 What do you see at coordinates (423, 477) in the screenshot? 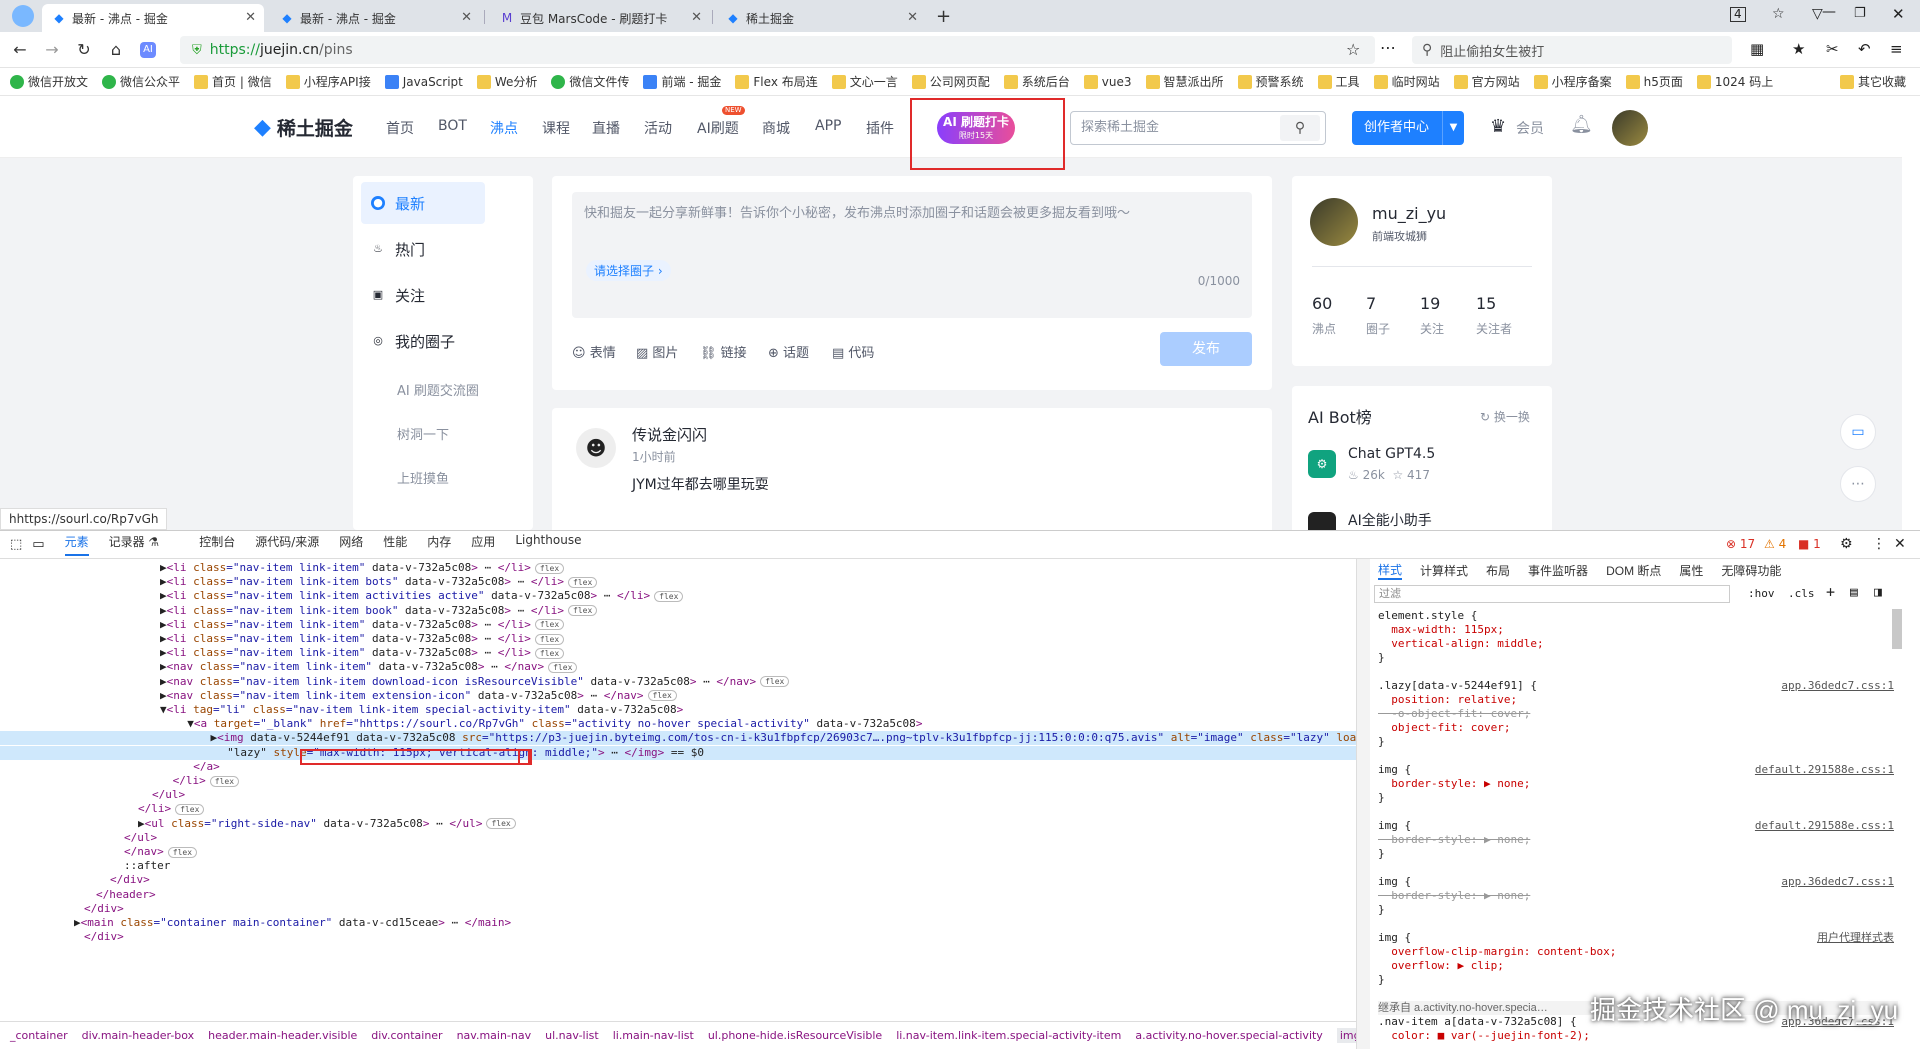
I see `sidebar-sub-fish: 上班摸鱼` at bounding box center [423, 477].